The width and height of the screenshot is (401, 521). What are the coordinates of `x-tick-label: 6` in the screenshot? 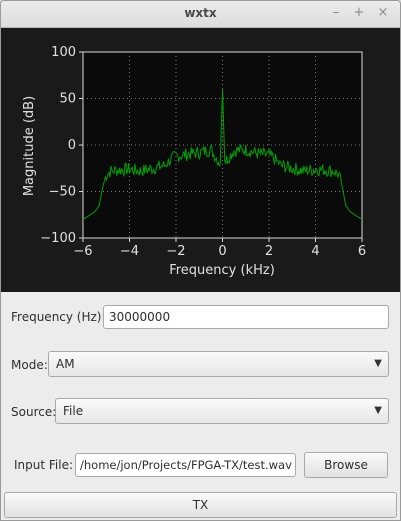 It's located at (362, 251).